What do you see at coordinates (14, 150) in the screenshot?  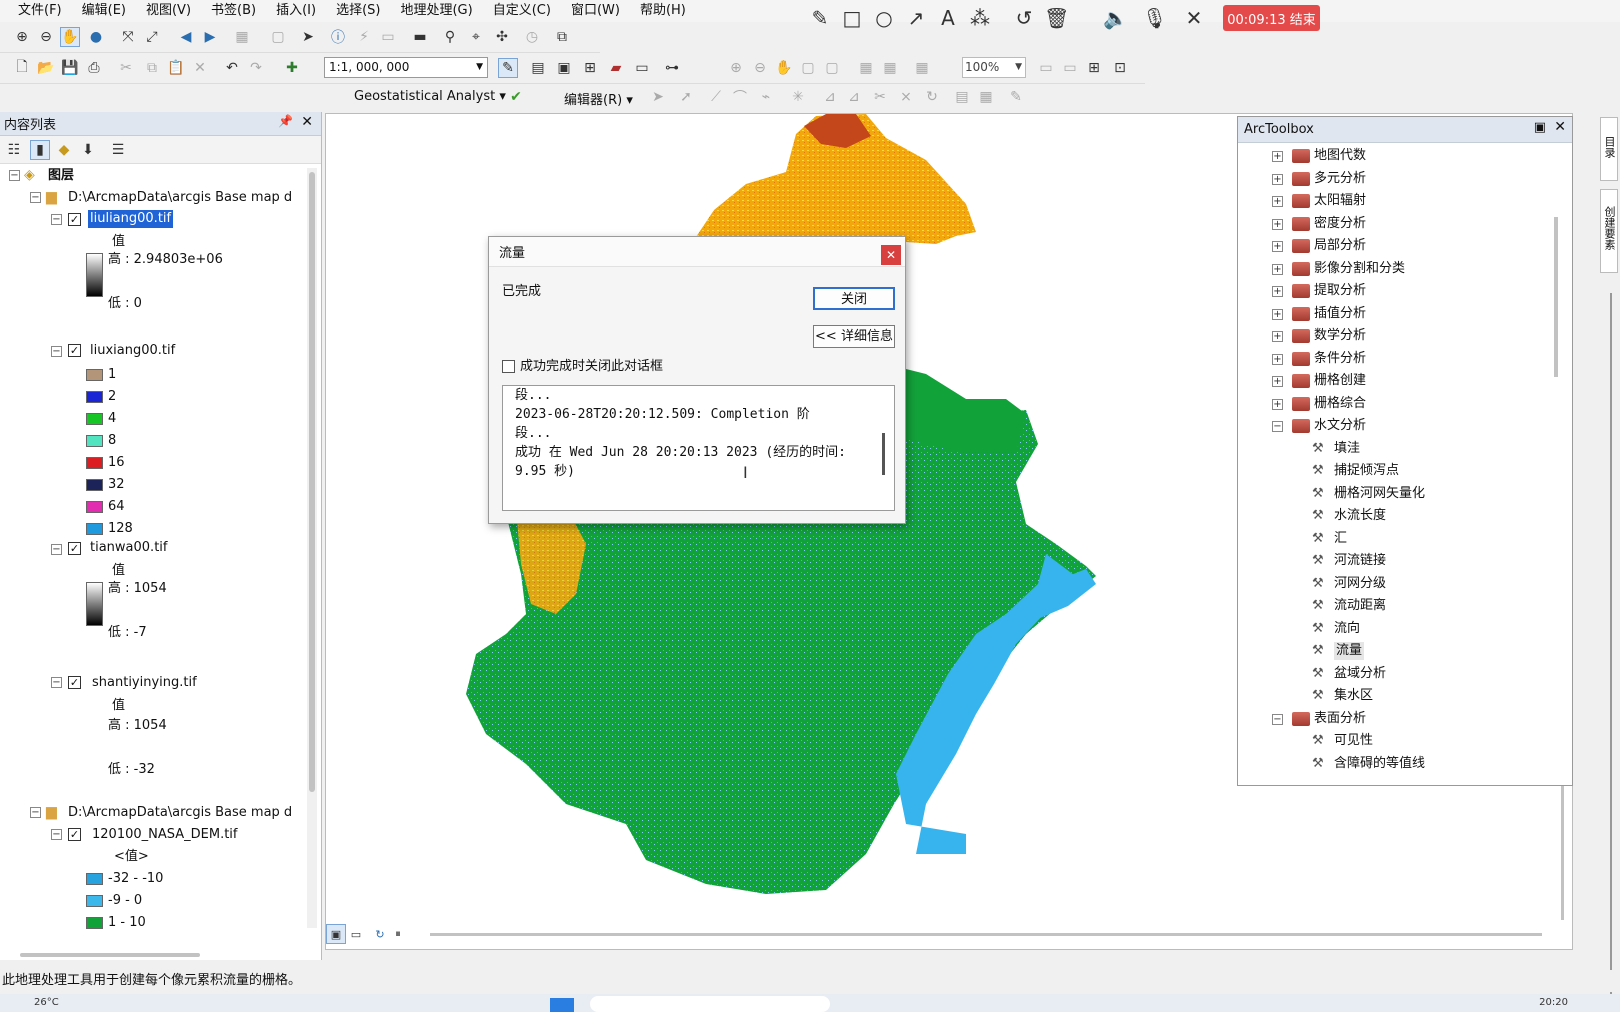 I see `list-by-drawing-order-icon: ☷` at bounding box center [14, 150].